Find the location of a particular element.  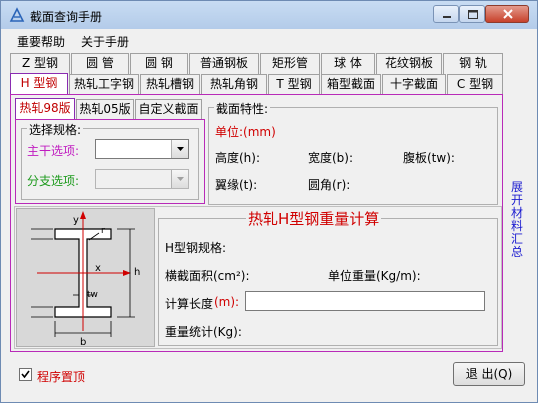

title-bar: 截面查询手册 is located at coordinates (269, 15).